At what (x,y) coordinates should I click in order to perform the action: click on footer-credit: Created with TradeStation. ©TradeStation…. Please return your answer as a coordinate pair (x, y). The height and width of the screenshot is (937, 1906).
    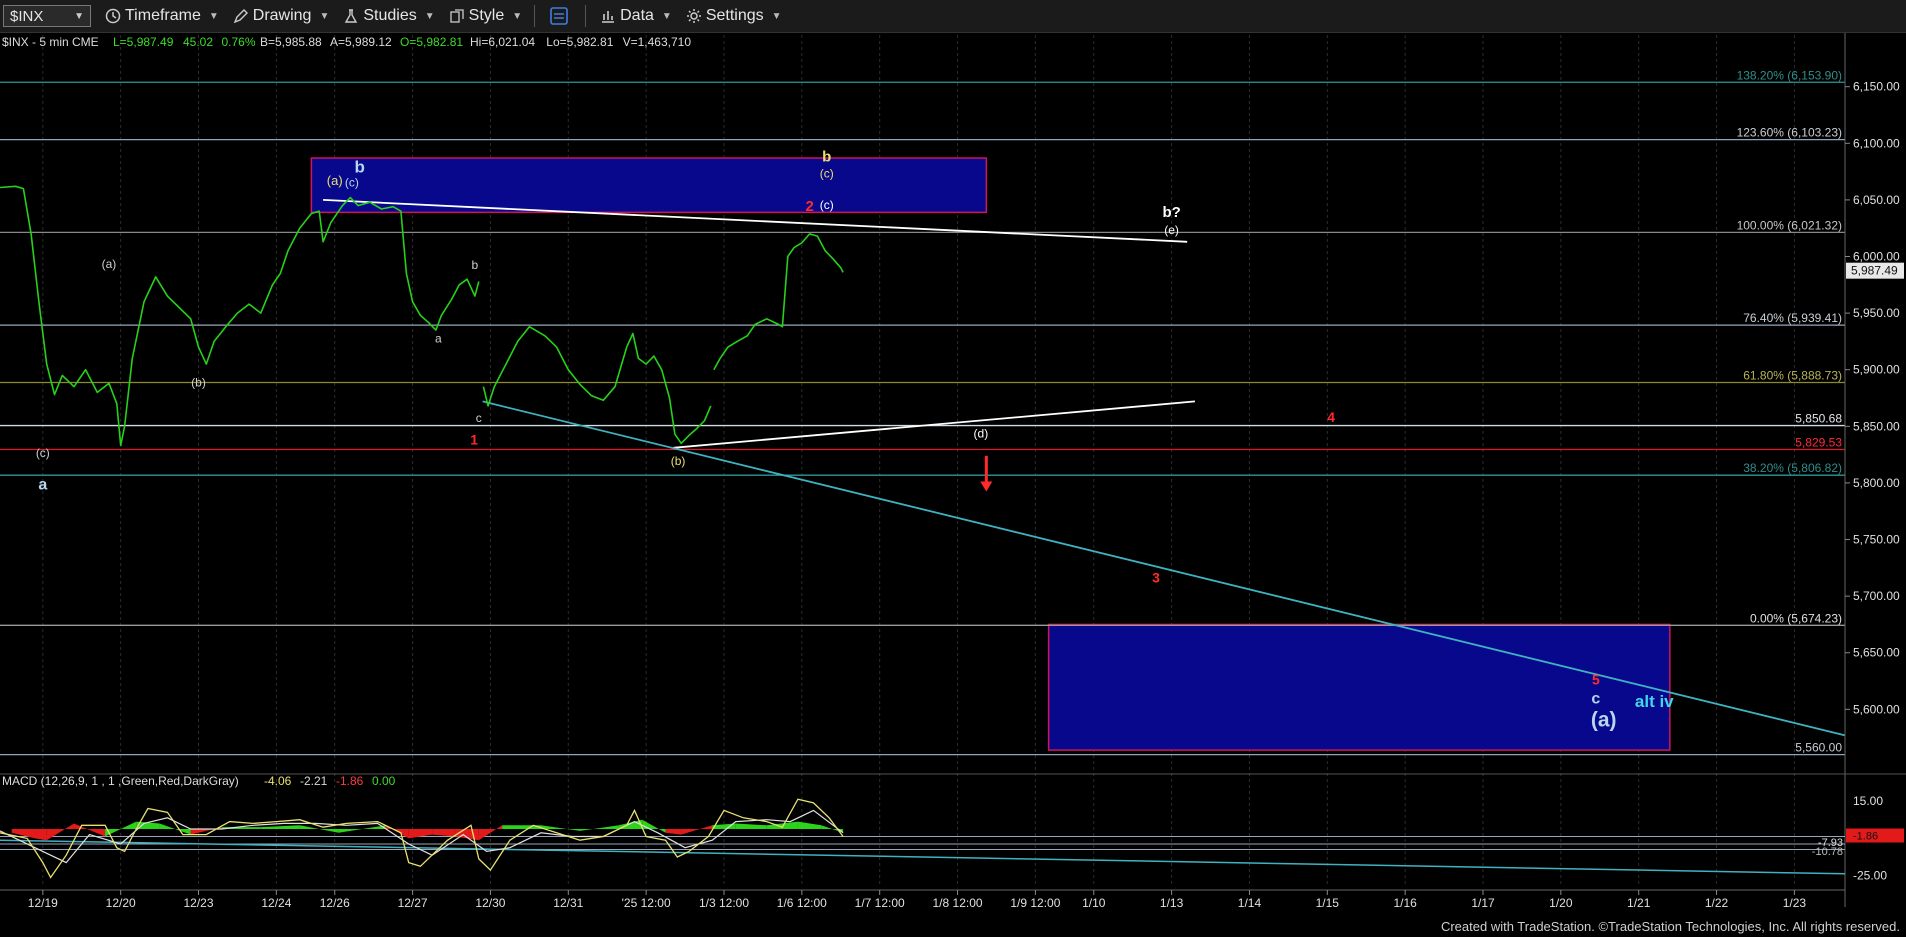
    Looking at the image, I should click on (1670, 926).